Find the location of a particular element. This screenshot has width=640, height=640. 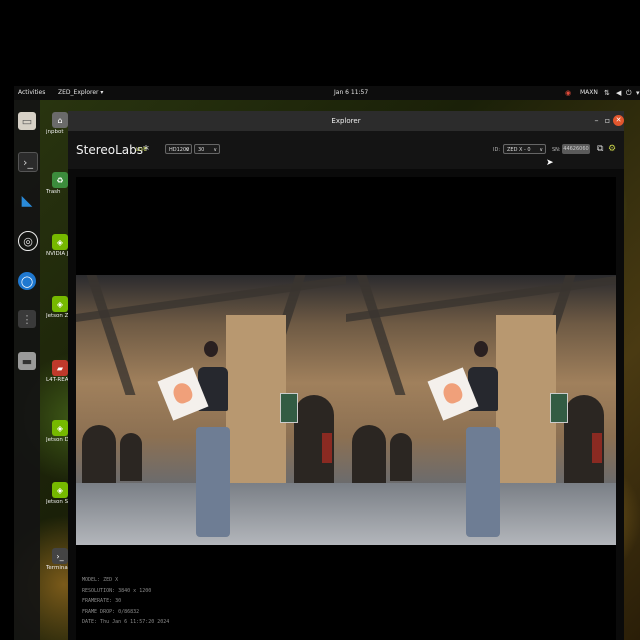

serial-number-field: 44626060 is located at coordinates (576, 149).